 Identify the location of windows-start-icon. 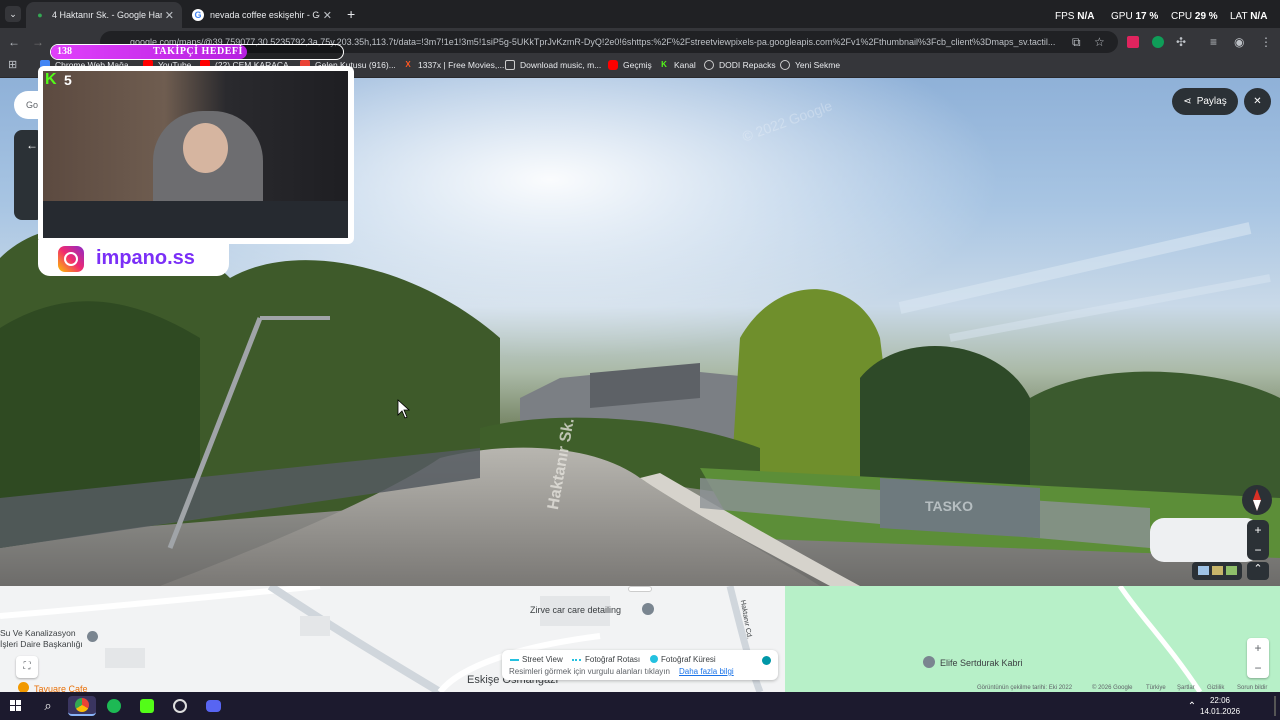
(16, 706).